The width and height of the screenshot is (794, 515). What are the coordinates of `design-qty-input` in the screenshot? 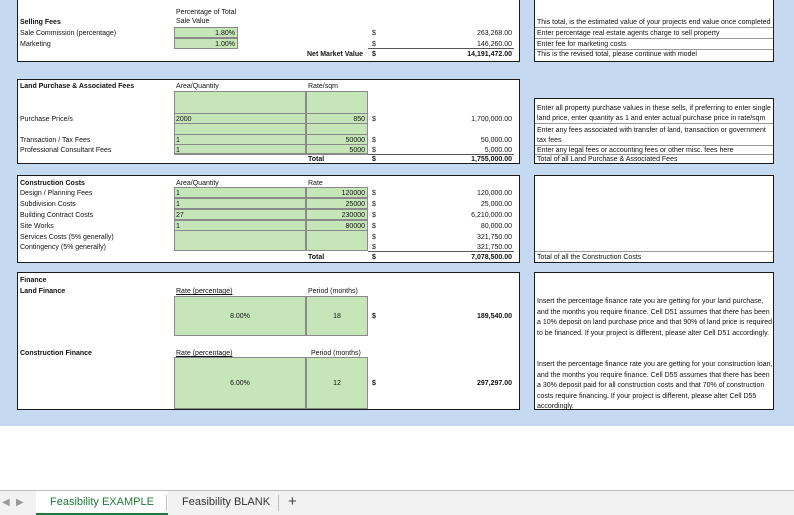 It's located at (240, 192).